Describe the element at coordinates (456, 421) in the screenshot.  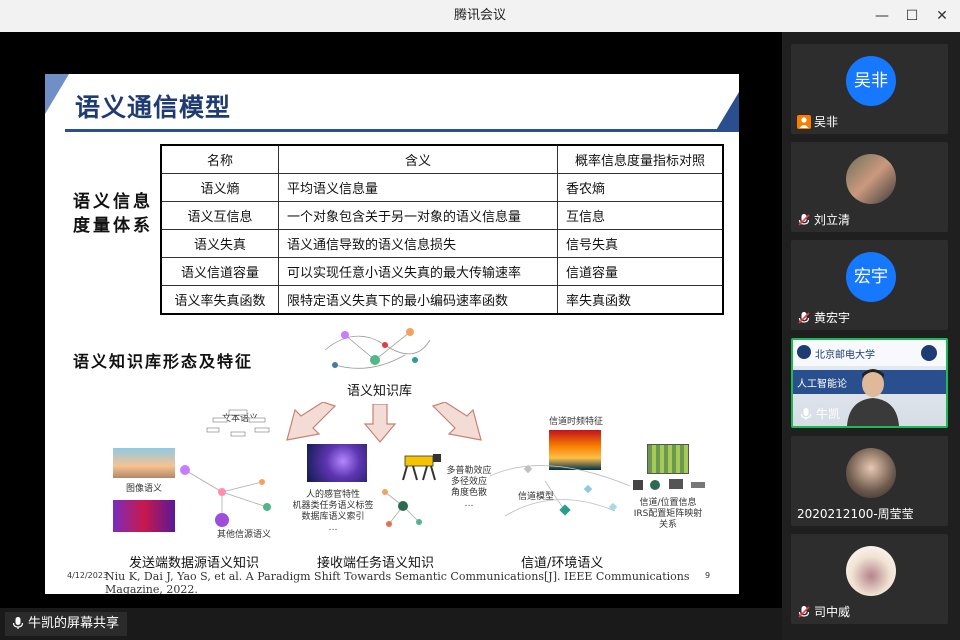
I see `arrow-down-right-icon` at that location.